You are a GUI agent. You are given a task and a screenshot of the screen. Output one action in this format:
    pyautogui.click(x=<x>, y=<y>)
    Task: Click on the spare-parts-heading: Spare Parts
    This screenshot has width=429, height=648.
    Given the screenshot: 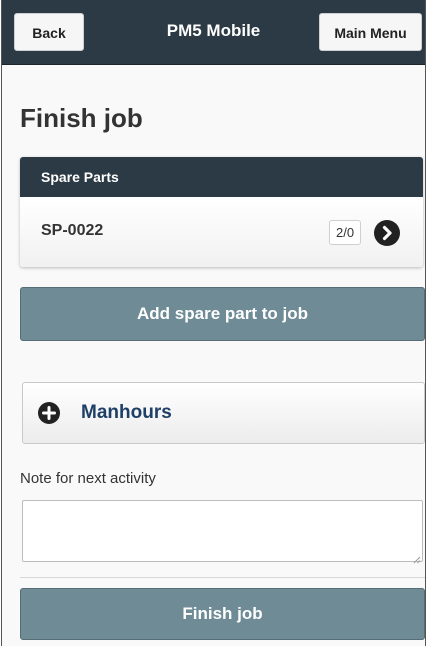 What is the action you would take?
    pyautogui.click(x=221, y=177)
    